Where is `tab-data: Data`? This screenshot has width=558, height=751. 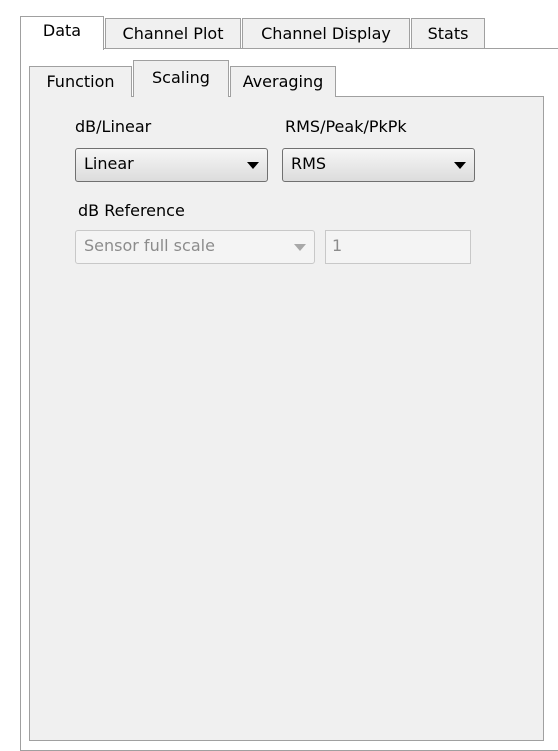
tab-data: Data is located at coordinates (62, 33).